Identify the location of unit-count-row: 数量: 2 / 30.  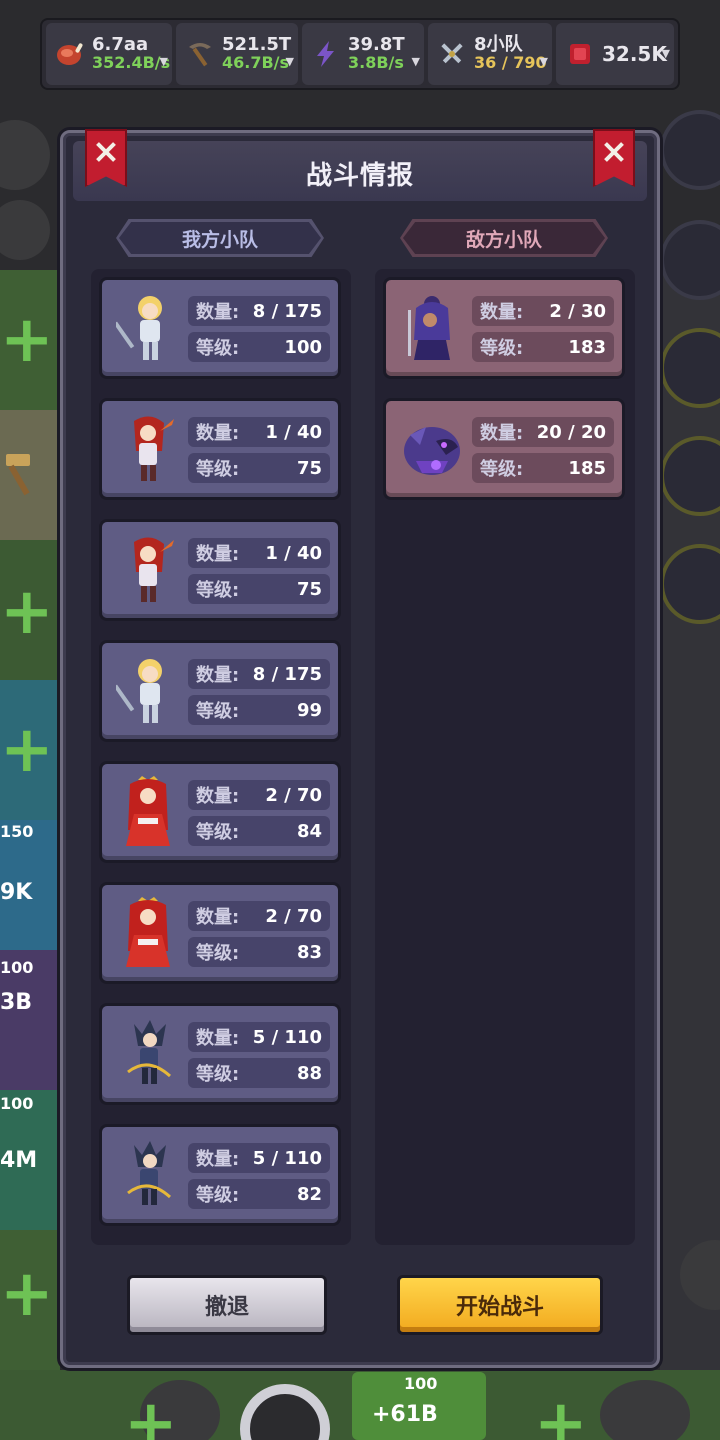
(543, 311).